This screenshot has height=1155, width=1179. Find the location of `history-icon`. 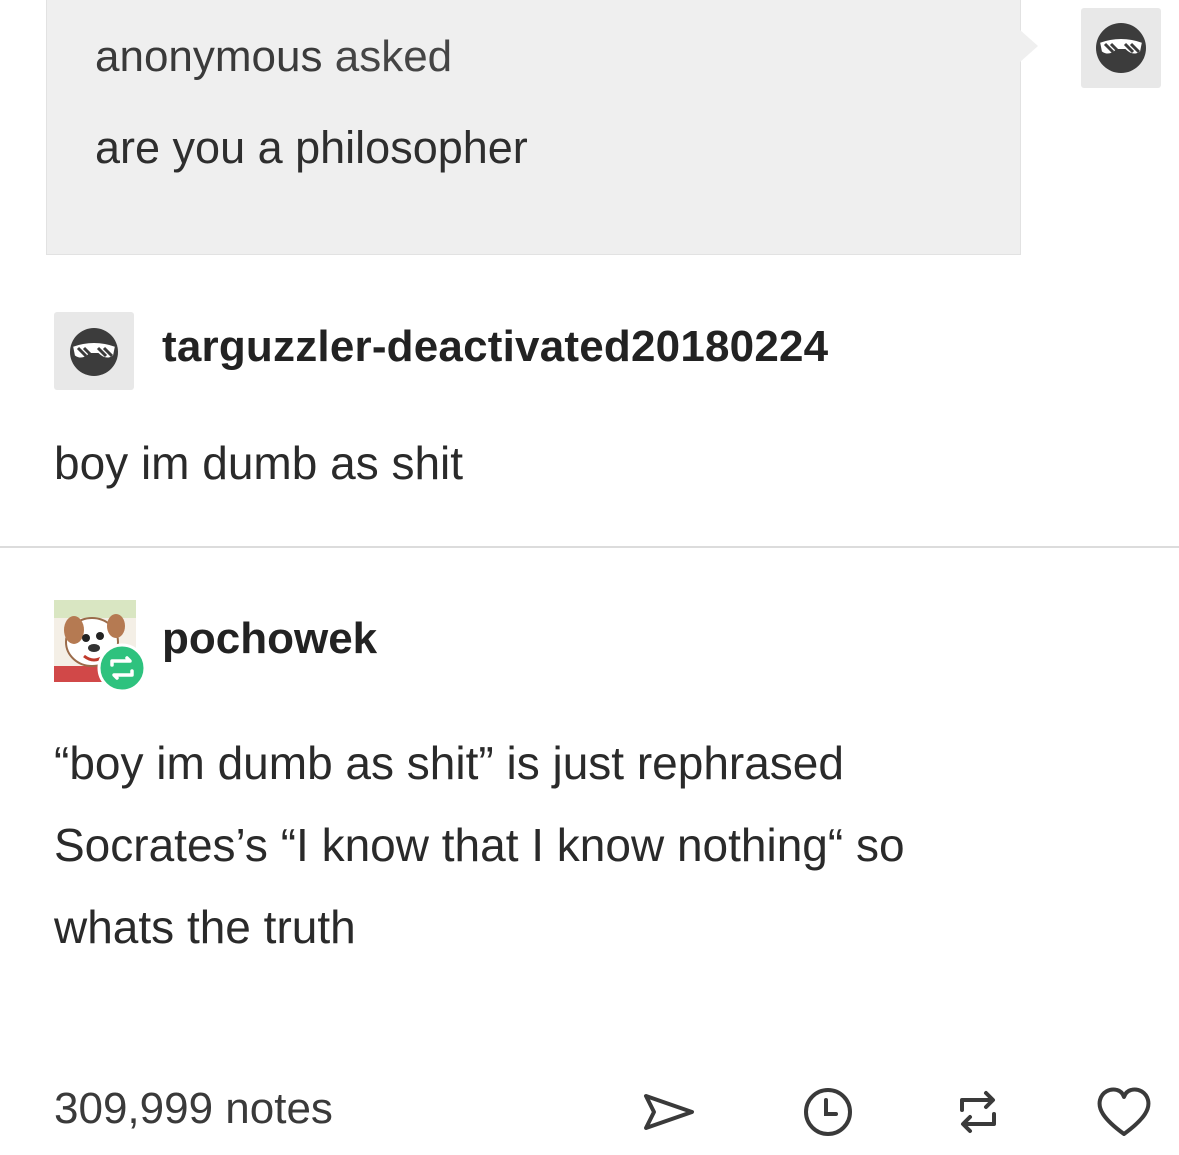

history-icon is located at coordinates (828, 1112).